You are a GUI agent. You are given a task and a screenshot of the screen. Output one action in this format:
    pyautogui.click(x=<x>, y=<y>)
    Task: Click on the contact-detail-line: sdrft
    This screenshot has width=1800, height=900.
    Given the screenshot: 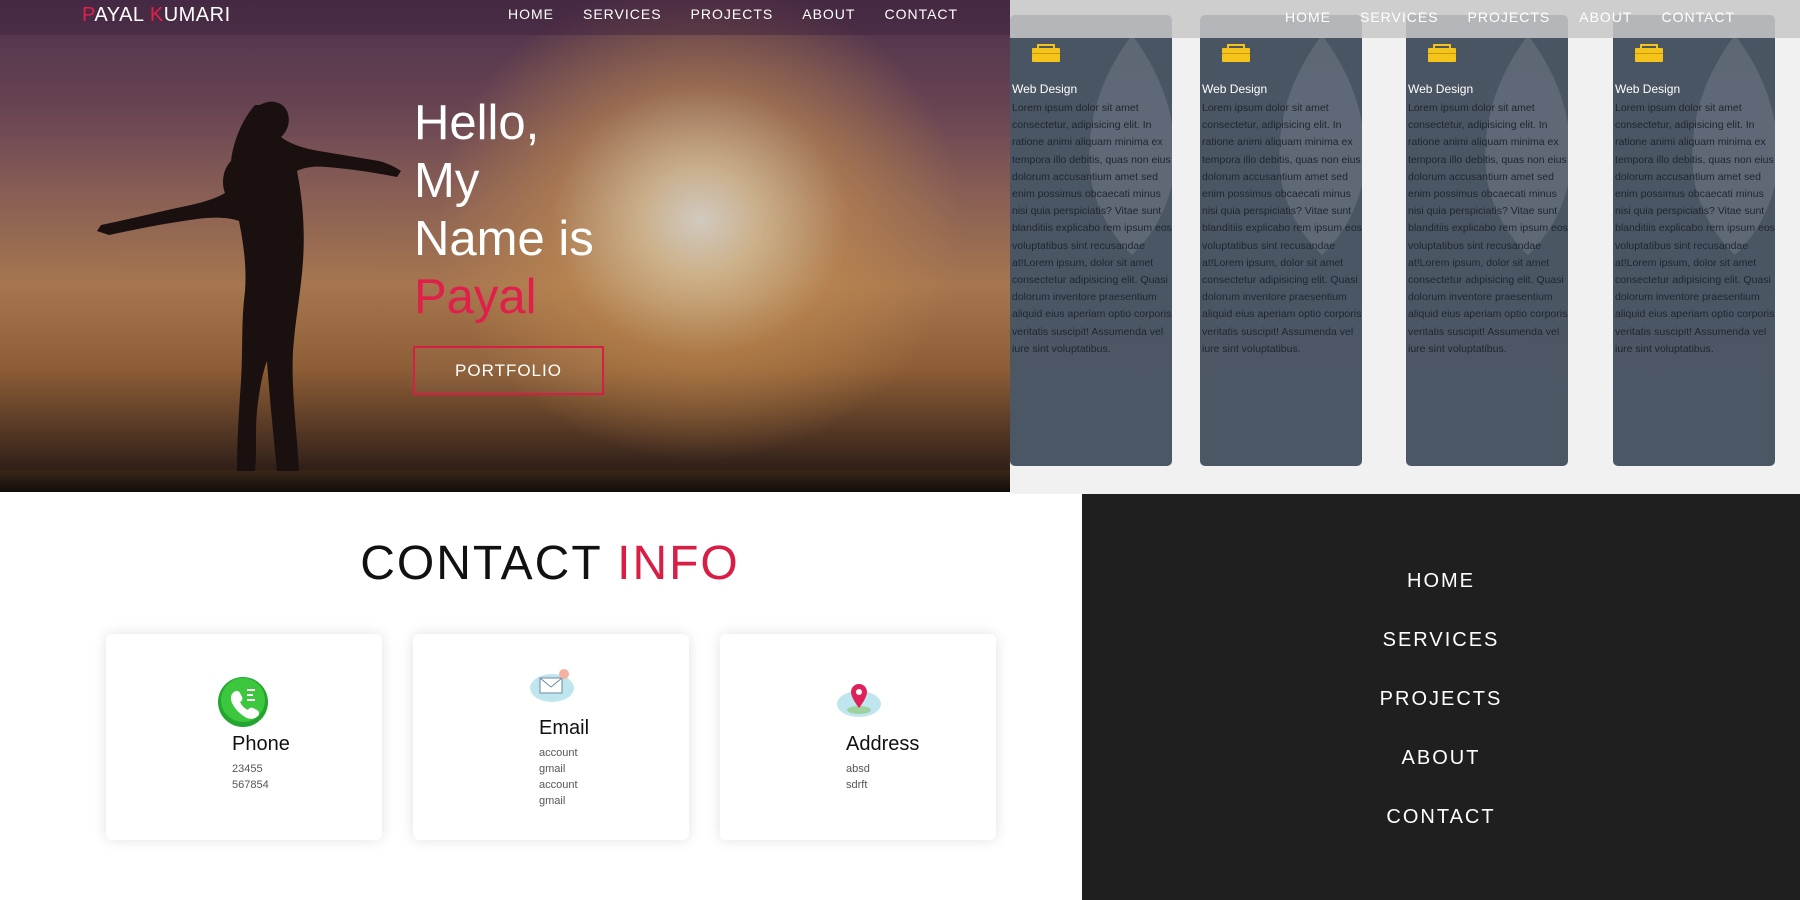 What is the action you would take?
    pyautogui.click(x=857, y=785)
    